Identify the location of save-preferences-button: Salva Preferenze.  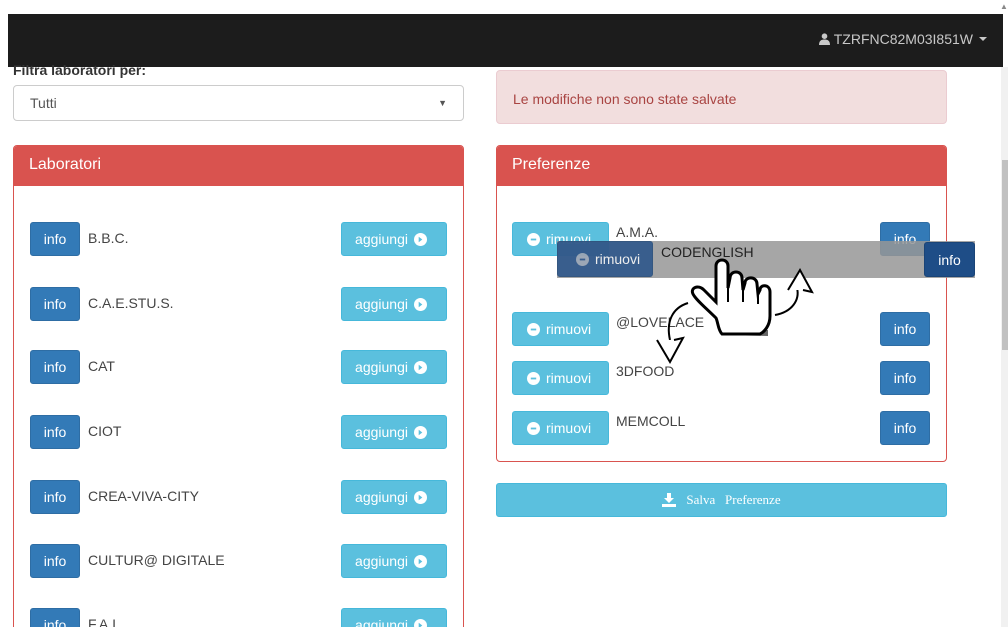
(721, 500).